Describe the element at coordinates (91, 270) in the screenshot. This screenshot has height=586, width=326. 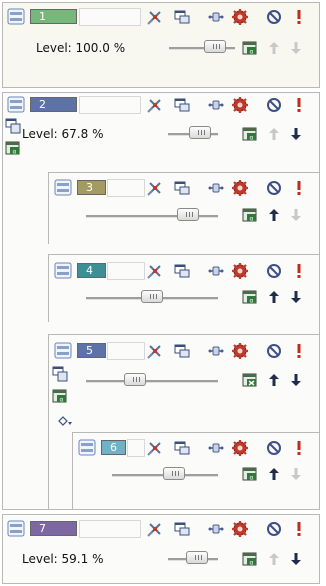
I see `channel-number-4: 4` at that location.